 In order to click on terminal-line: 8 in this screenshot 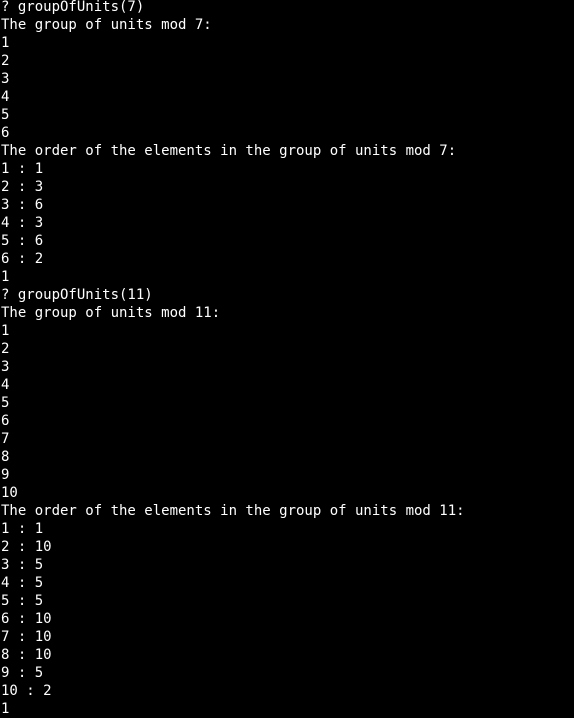, I will do `click(5, 457)`.